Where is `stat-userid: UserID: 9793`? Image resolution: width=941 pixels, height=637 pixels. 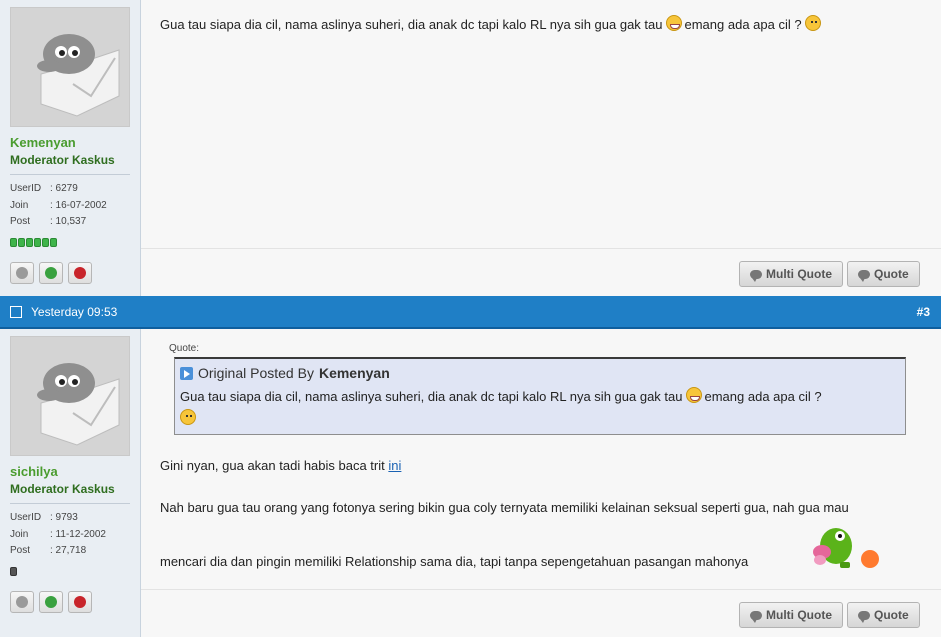
stat-userid: UserID: 9793 is located at coordinates (44, 517).